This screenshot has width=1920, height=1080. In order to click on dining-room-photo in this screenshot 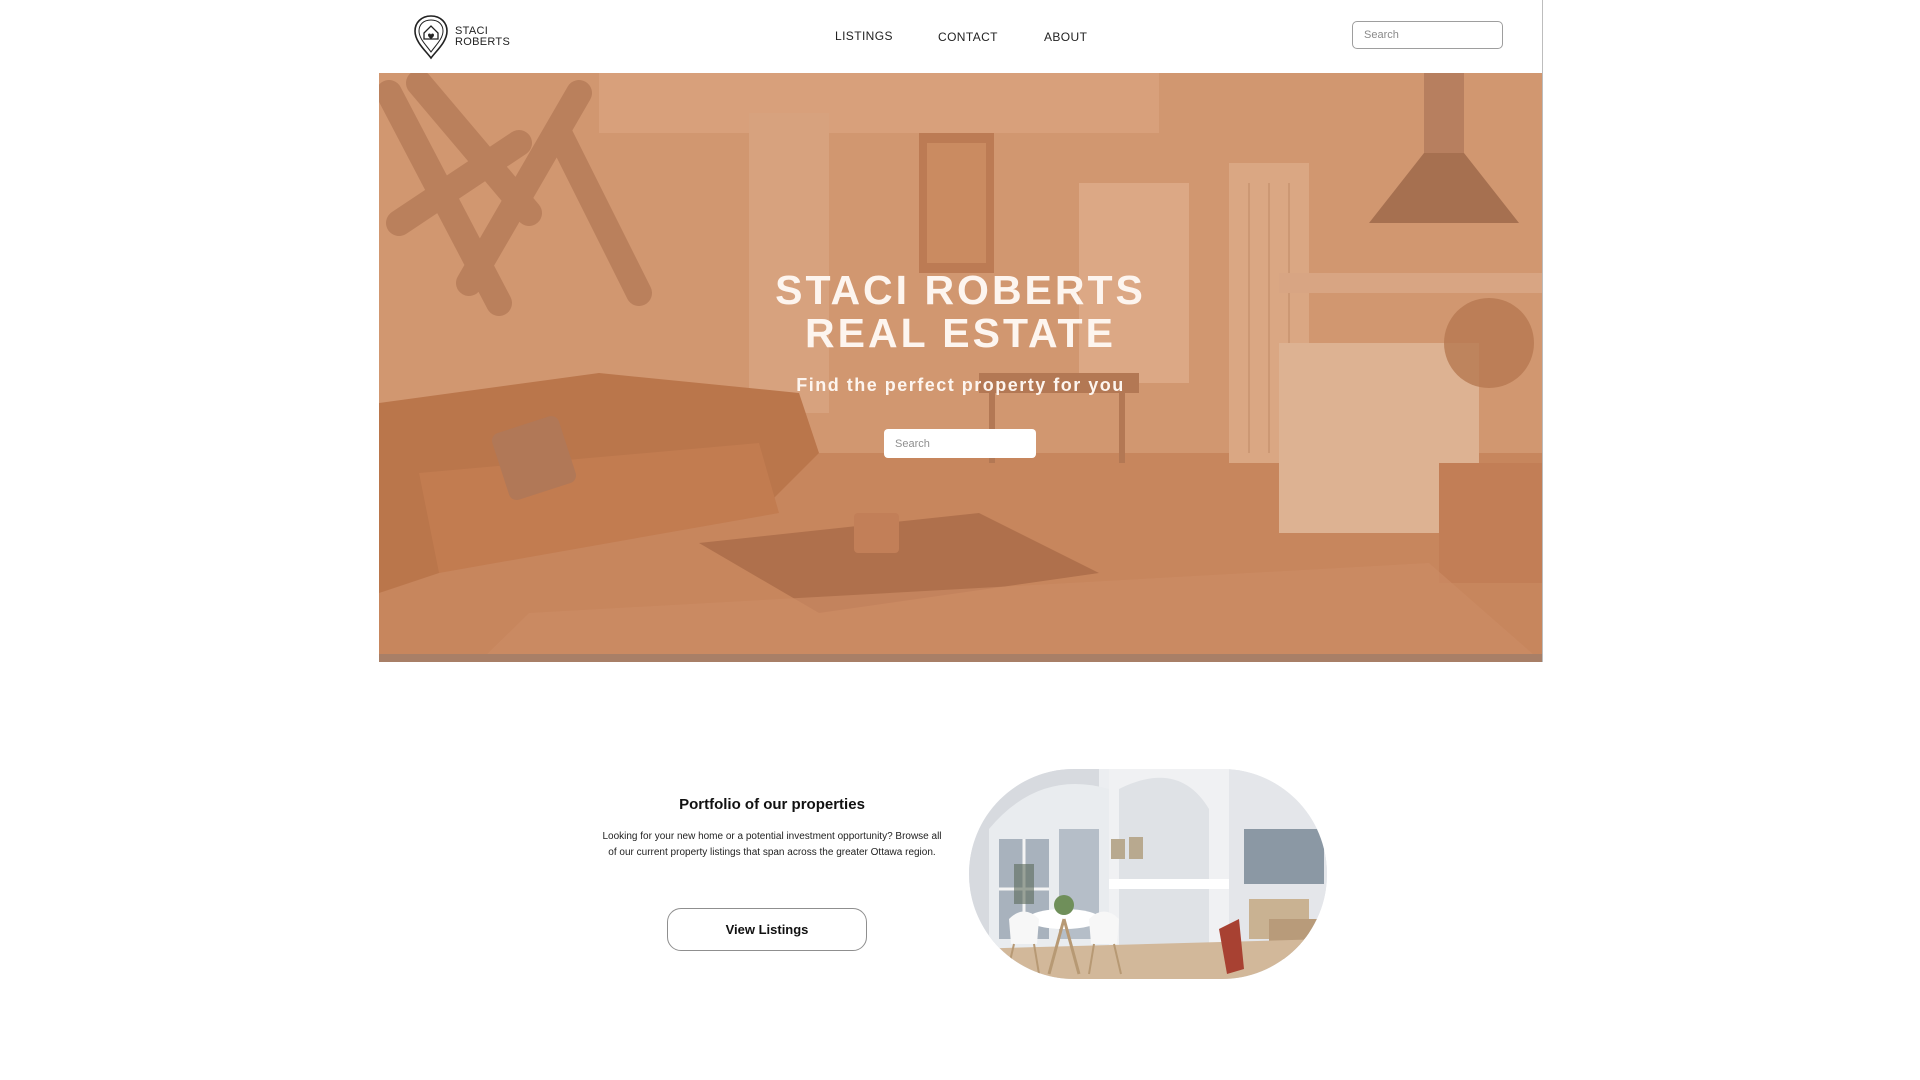, I will do `click(1148, 874)`.